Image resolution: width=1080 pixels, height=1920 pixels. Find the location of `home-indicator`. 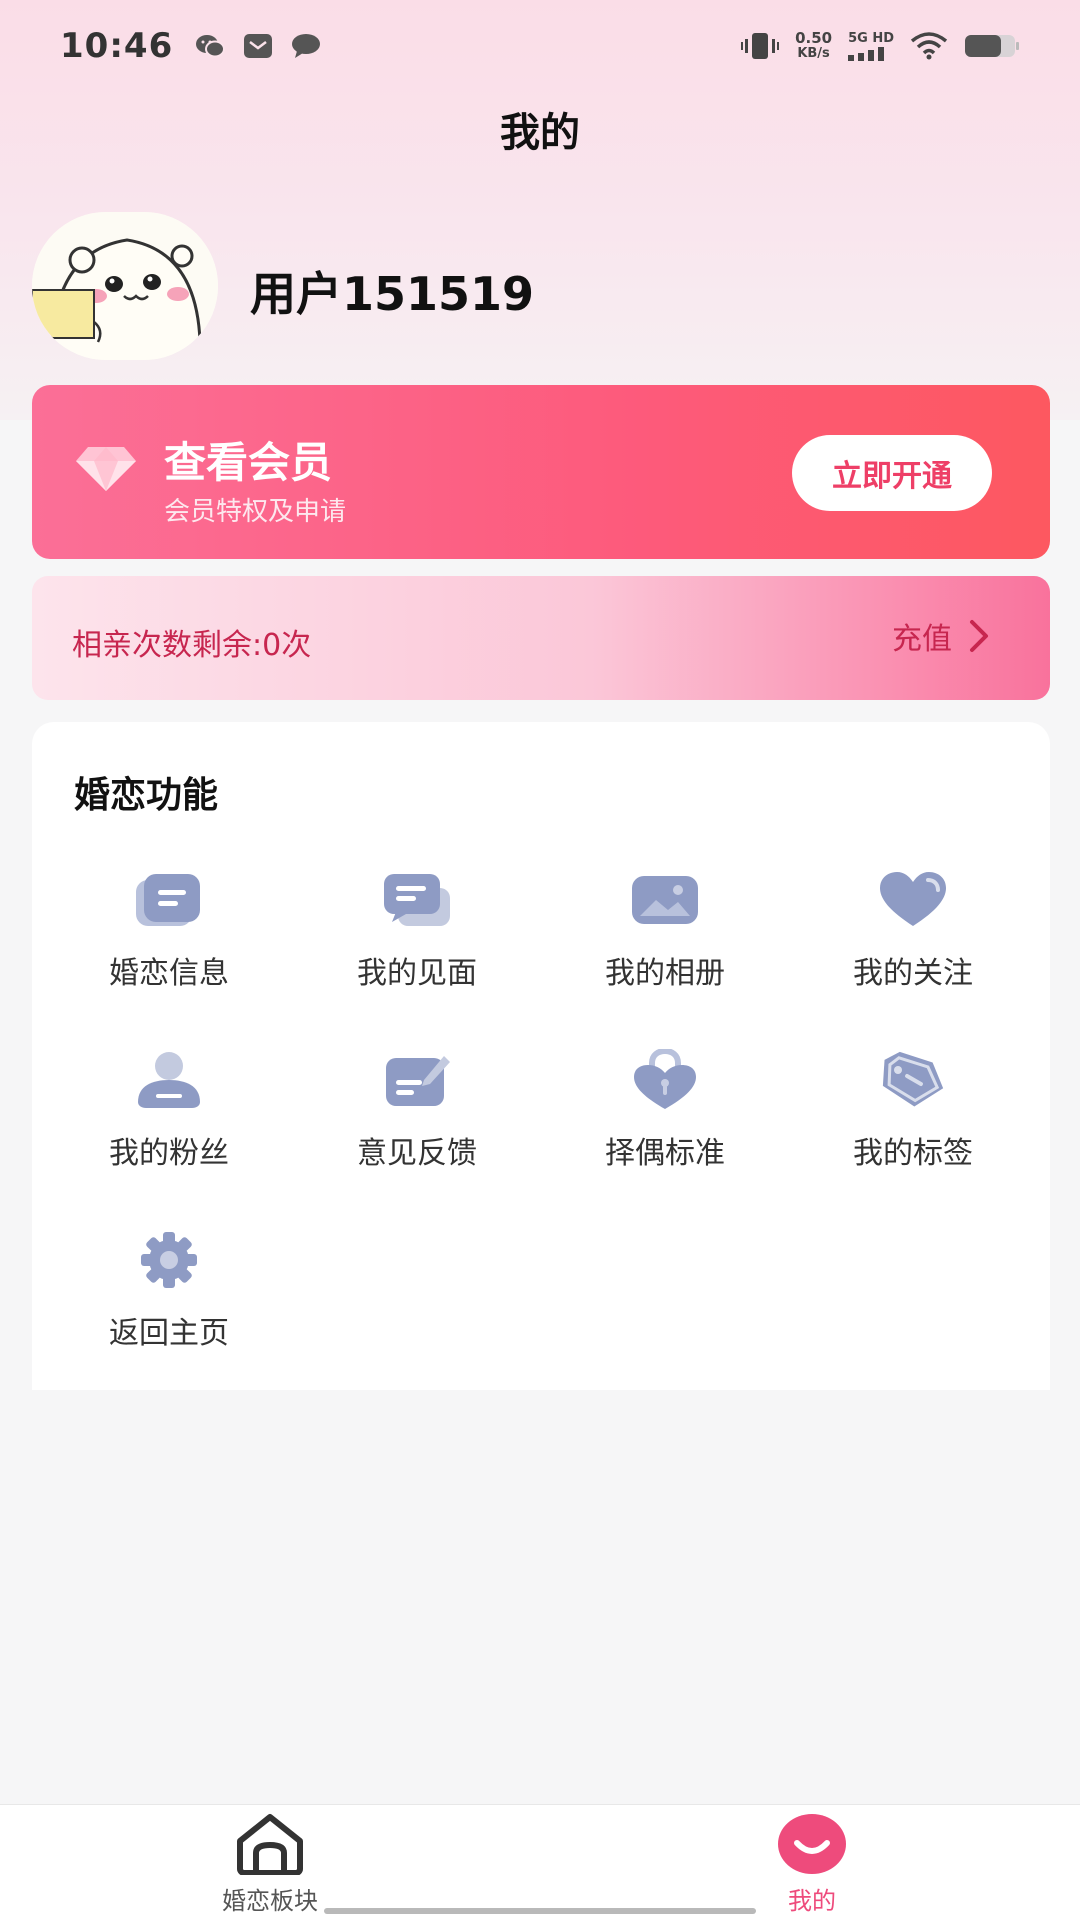

home-indicator is located at coordinates (540, 1911).